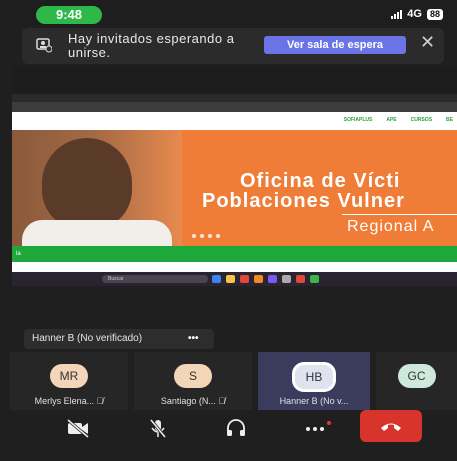 This screenshot has height=461, width=457. I want to click on website-nav-links: SOFIAPLUS APE CURSOS BE, so click(398, 120).